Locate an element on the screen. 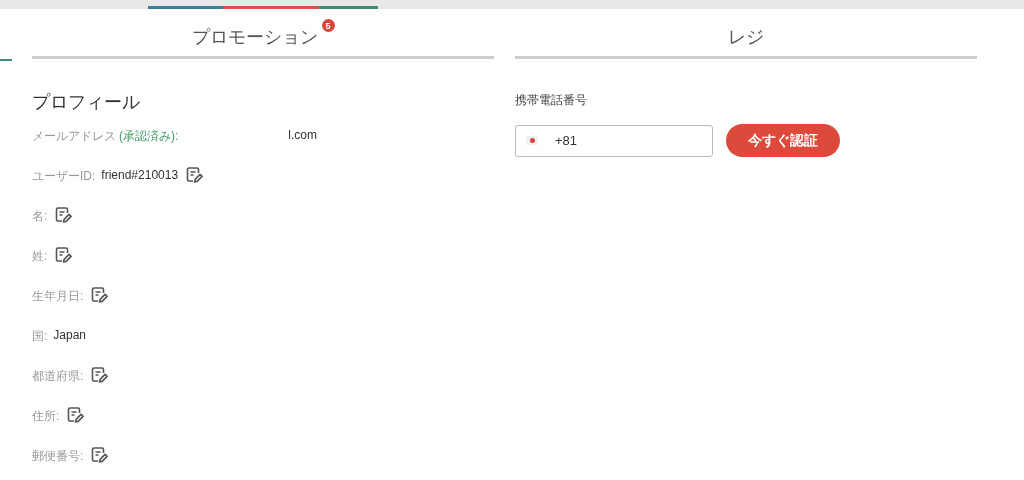 The width and height of the screenshot is (1024, 480). japan-flag-icon is located at coordinates (532, 140).